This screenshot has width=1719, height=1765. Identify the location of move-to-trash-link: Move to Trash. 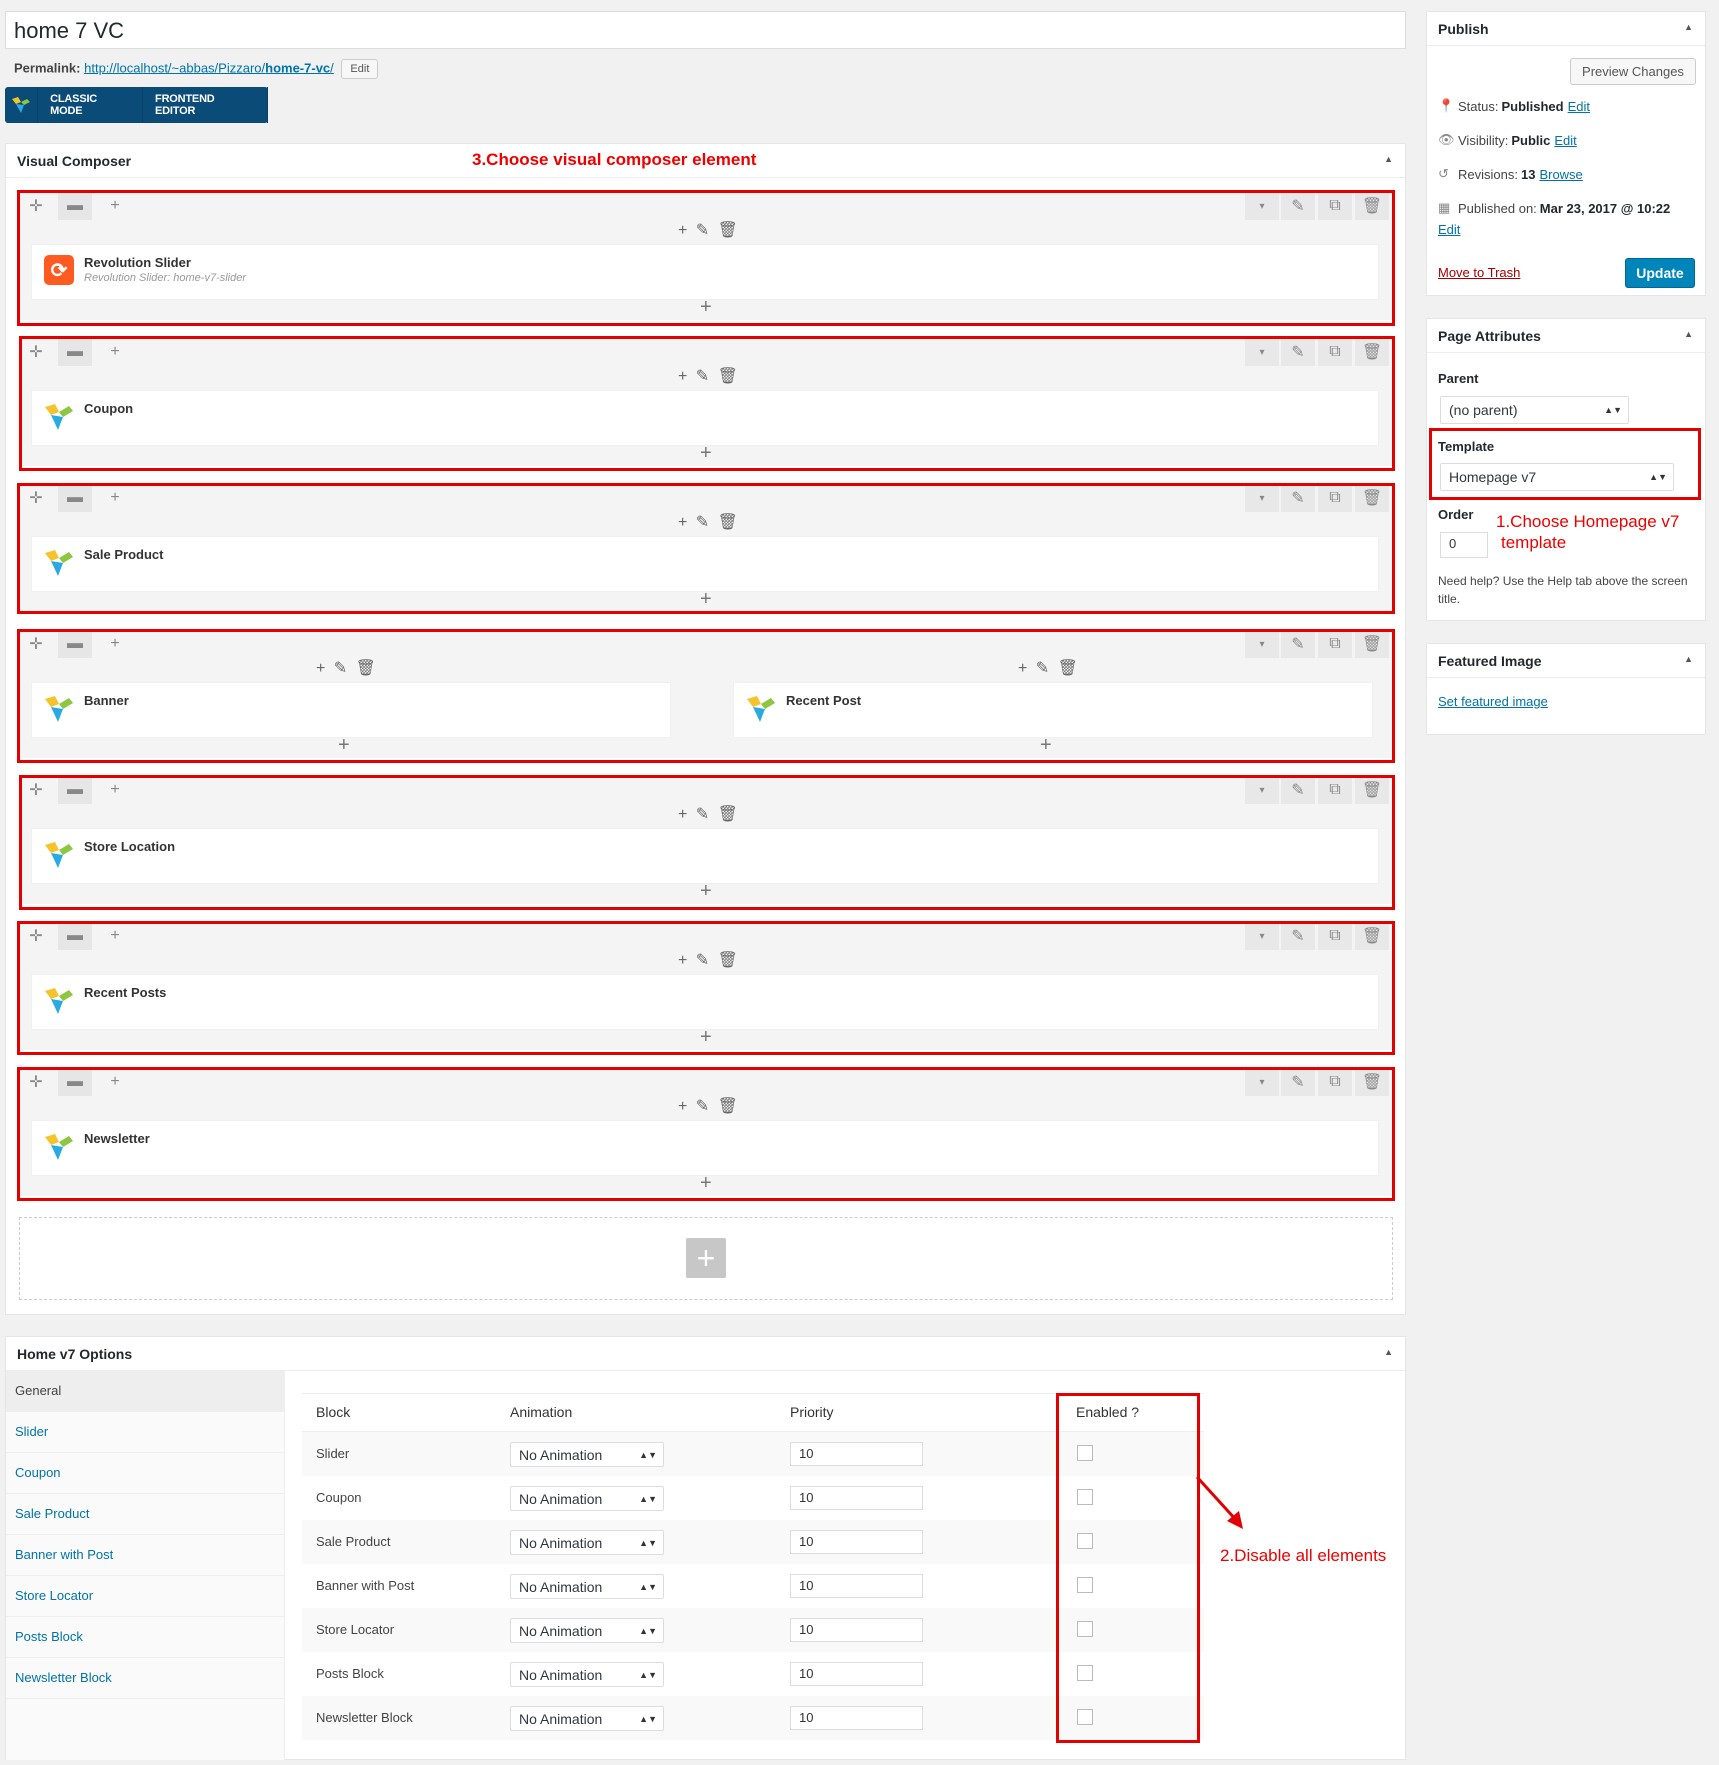
(1479, 272).